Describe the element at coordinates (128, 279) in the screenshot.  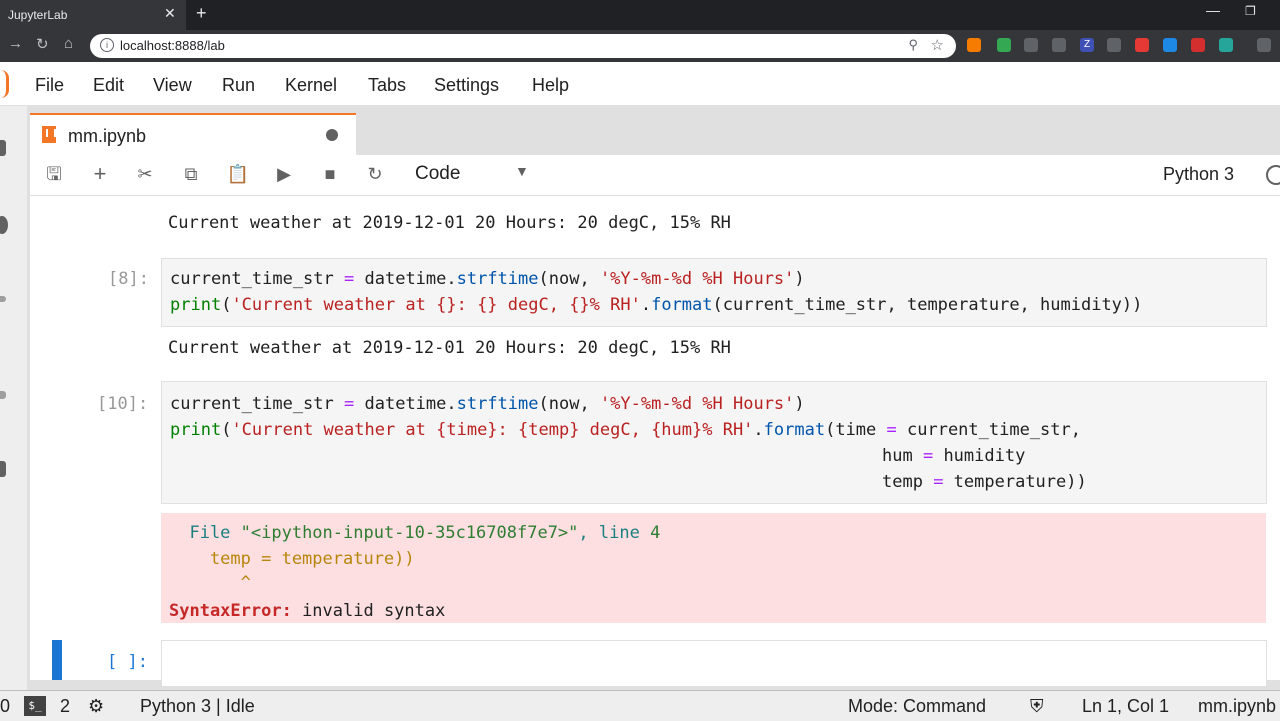
I see `cell-prompt: [8]:` at that location.